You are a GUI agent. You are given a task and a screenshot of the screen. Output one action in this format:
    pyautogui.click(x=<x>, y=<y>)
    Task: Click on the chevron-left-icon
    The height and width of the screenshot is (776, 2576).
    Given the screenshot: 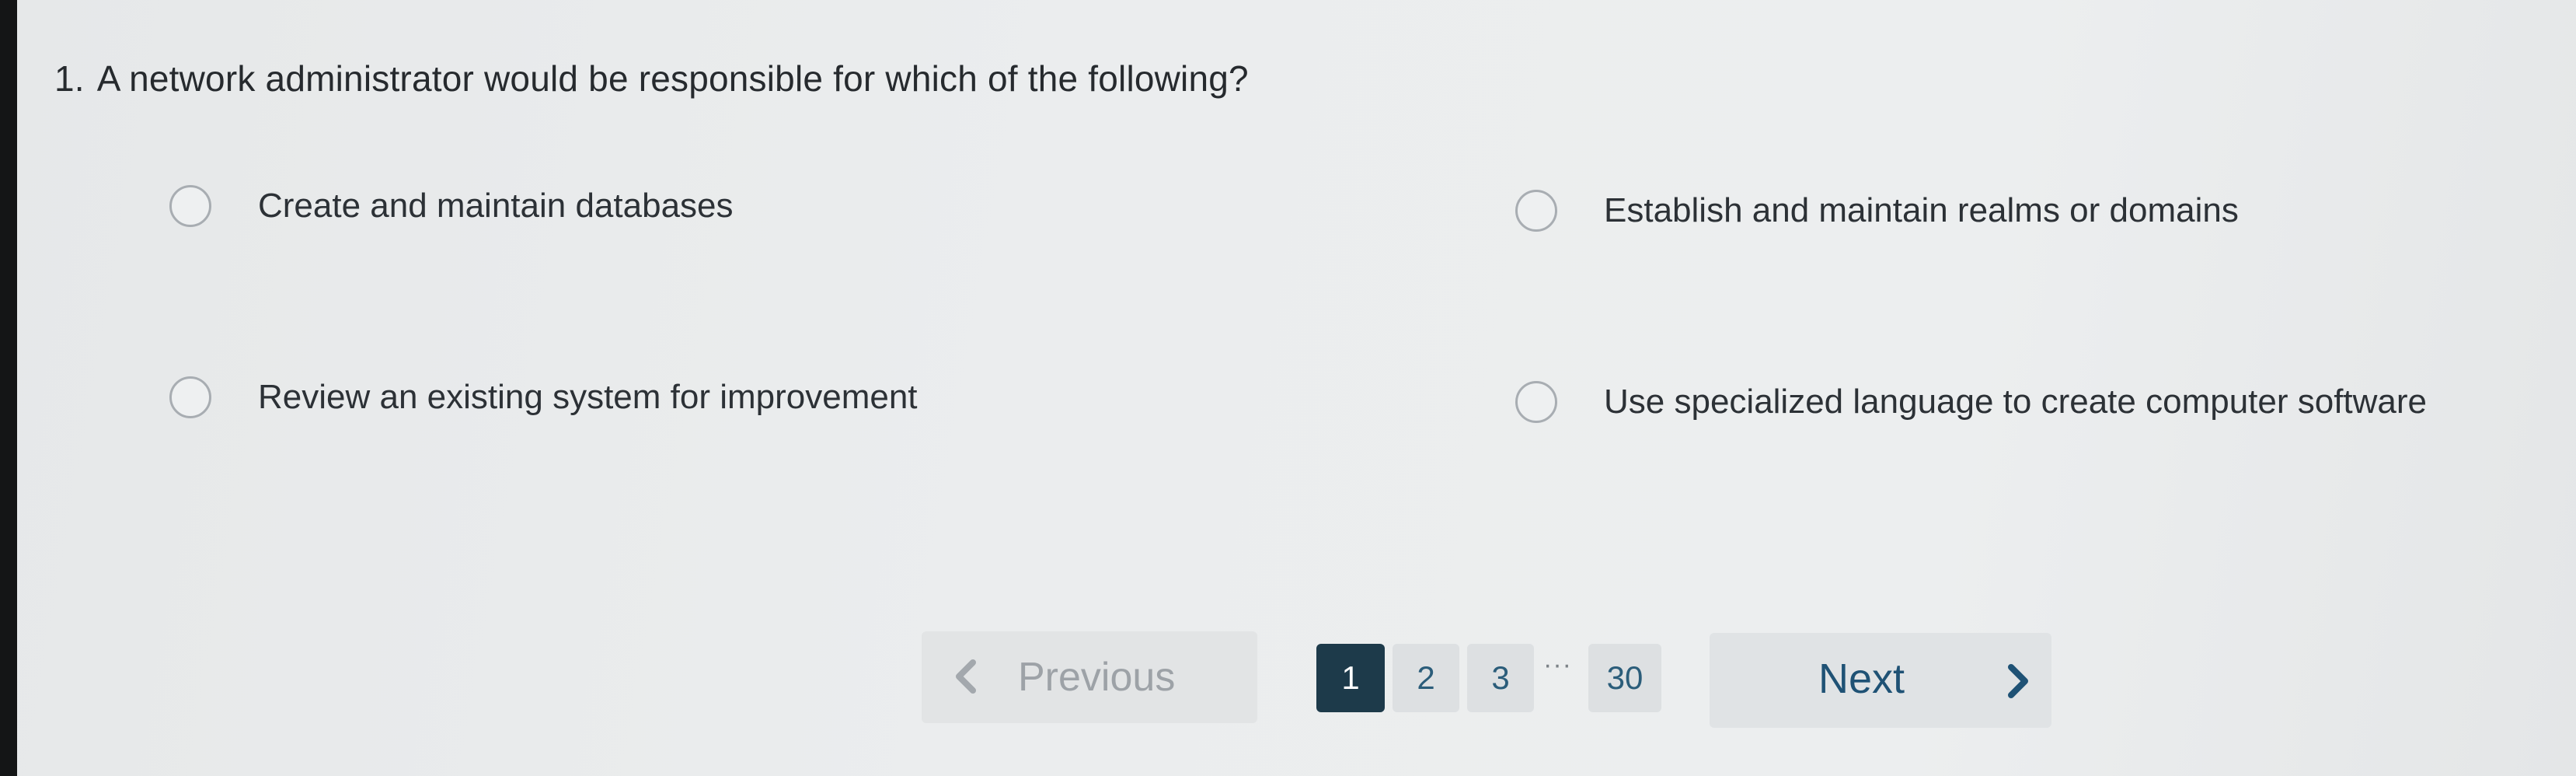 What is the action you would take?
    pyautogui.click(x=966, y=677)
    